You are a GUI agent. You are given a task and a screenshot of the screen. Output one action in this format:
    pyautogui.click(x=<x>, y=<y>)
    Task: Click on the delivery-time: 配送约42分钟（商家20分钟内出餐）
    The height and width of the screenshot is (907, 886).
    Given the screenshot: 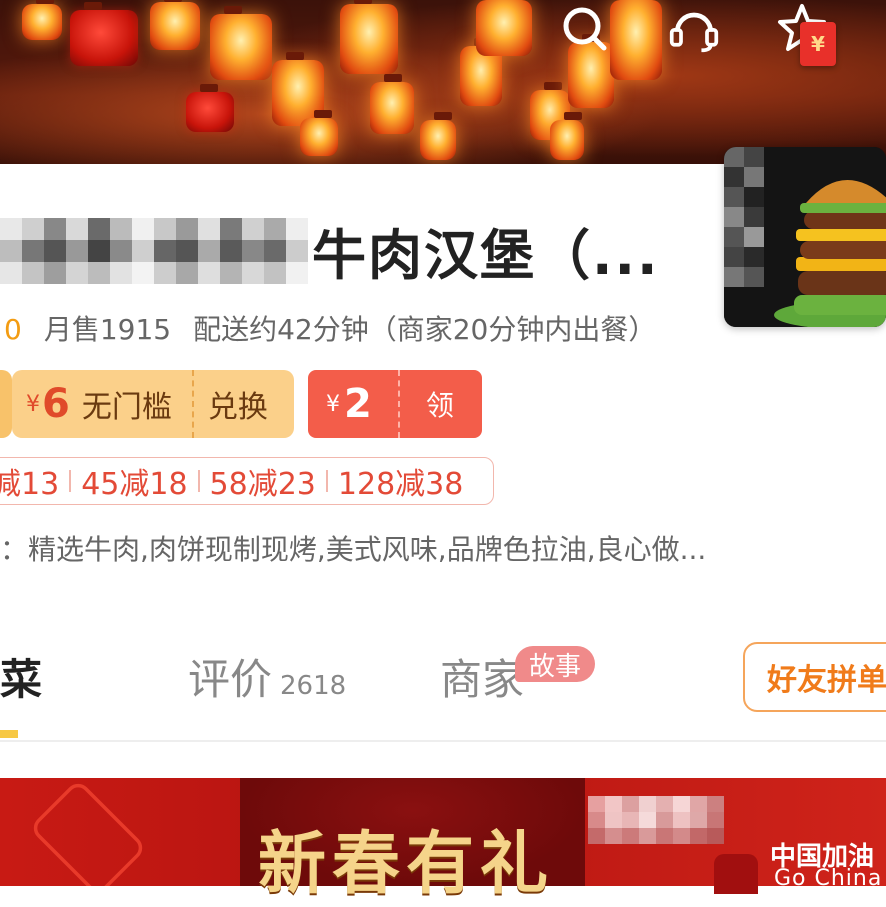 What is the action you would take?
    pyautogui.click(x=425, y=329)
    